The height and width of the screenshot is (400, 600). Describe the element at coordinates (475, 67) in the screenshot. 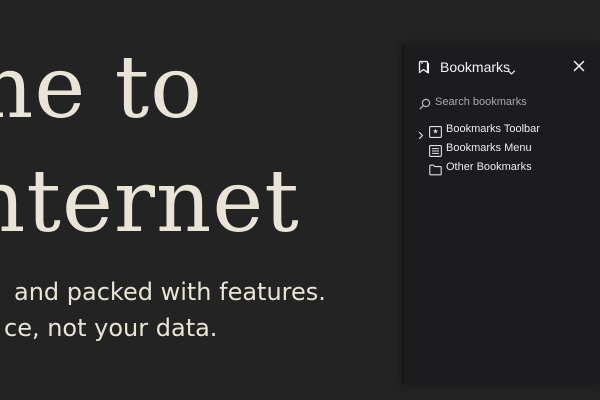

I see `sidebar-title: Bookmarks` at that location.